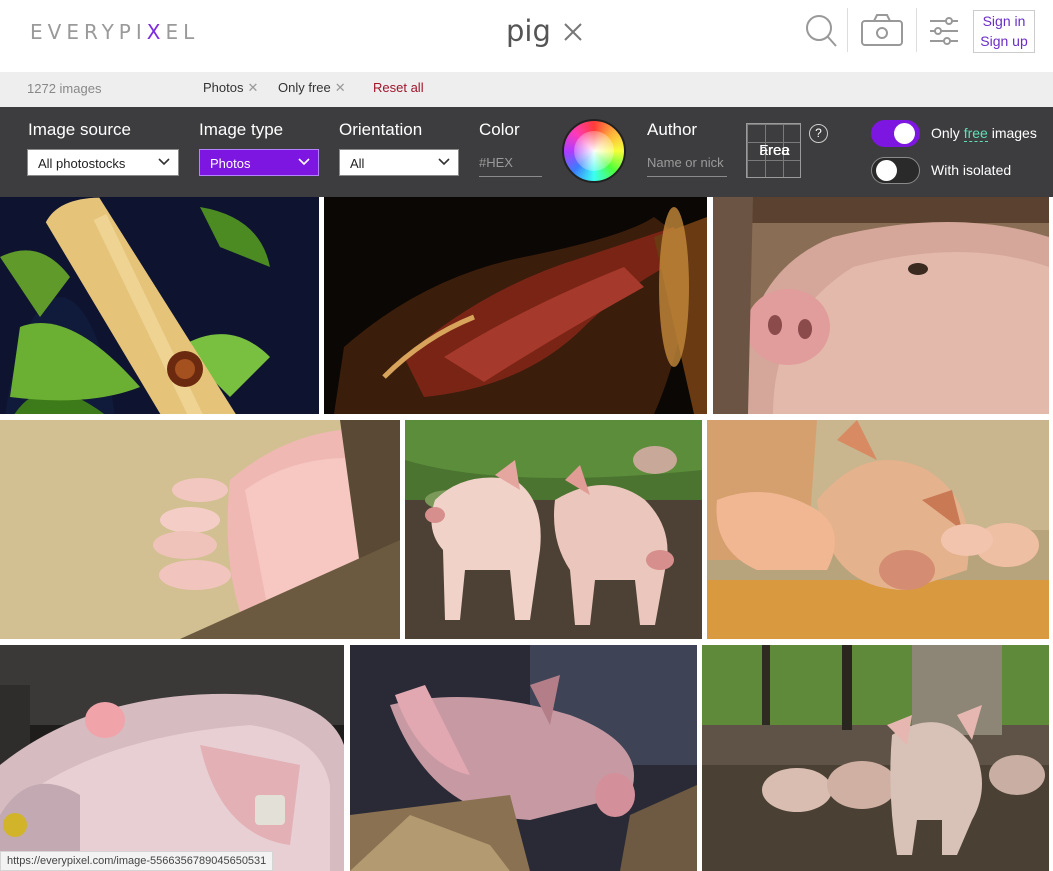  I want to click on only-free-toggle, so click(895, 133).